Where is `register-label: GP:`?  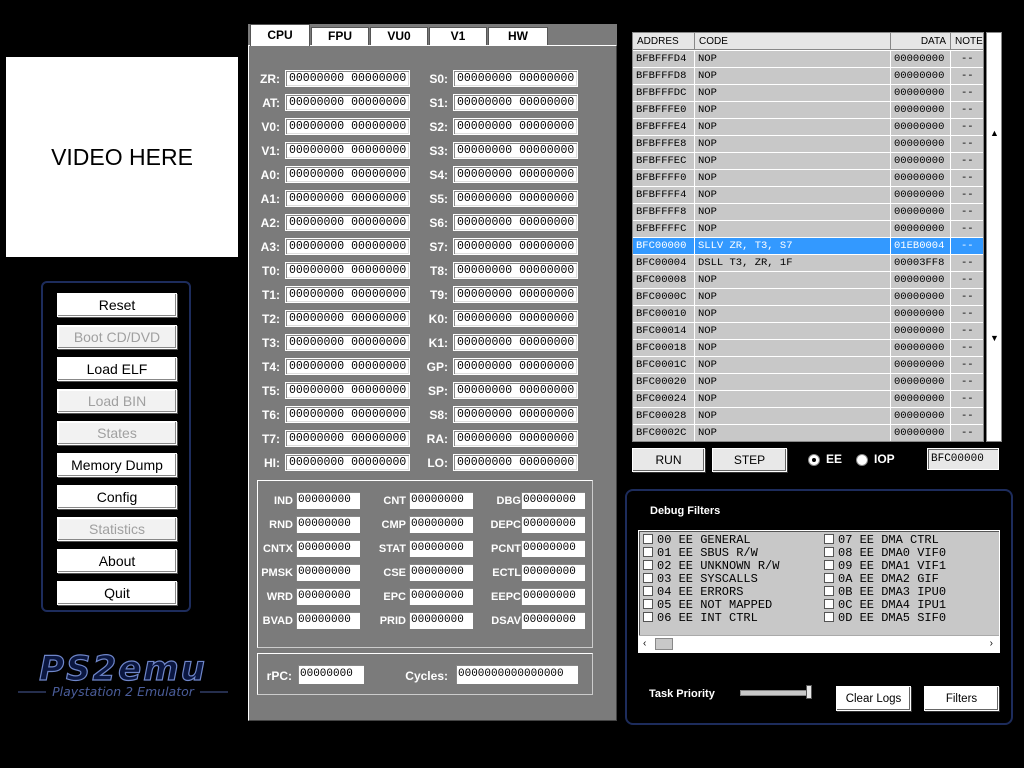 register-label: GP: is located at coordinates (437, 367).